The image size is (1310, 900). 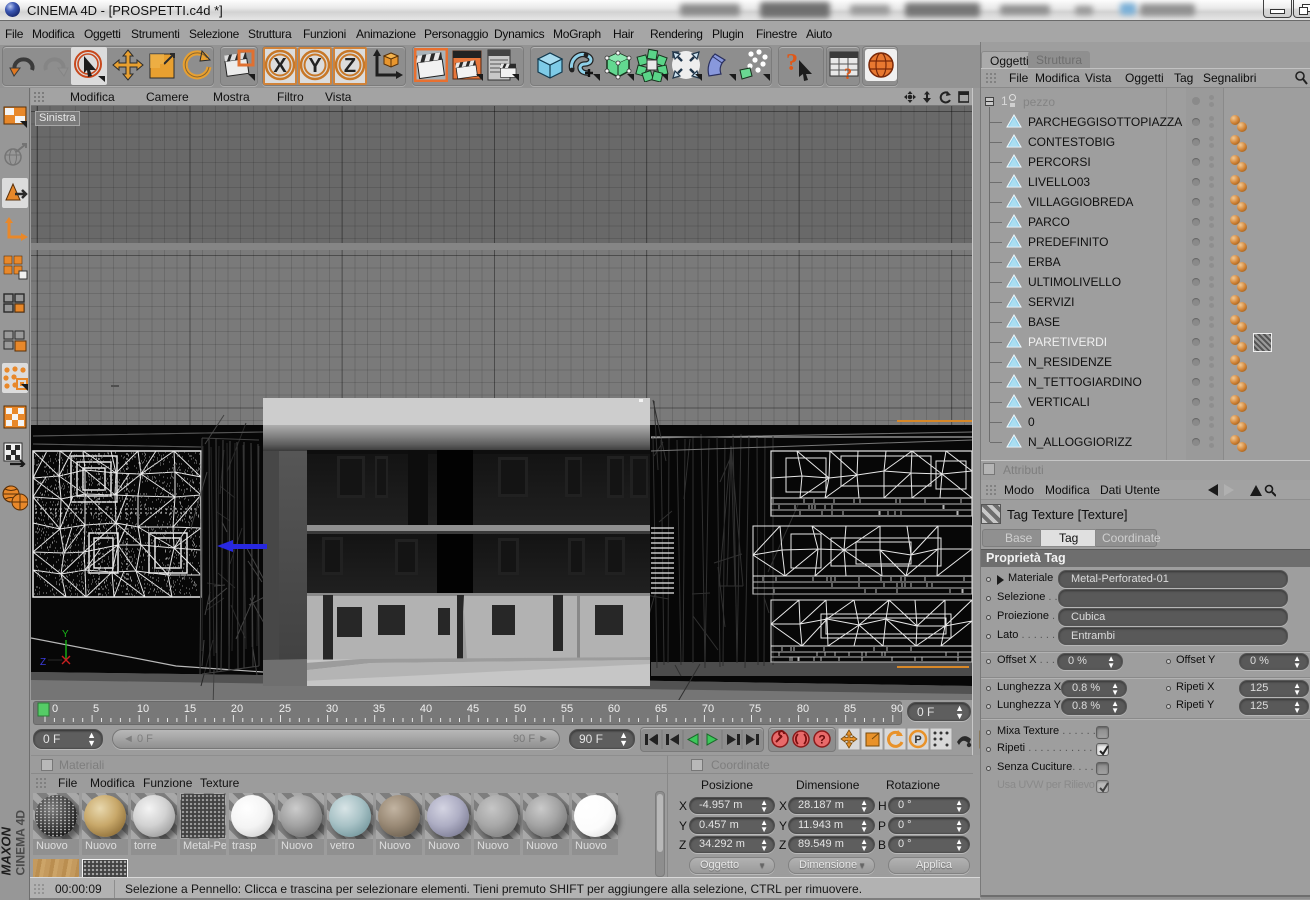 What do you see at coordinates (190, 709) in the screenshot?
I see `svg-text: 15` at bounding box center [190, 709].